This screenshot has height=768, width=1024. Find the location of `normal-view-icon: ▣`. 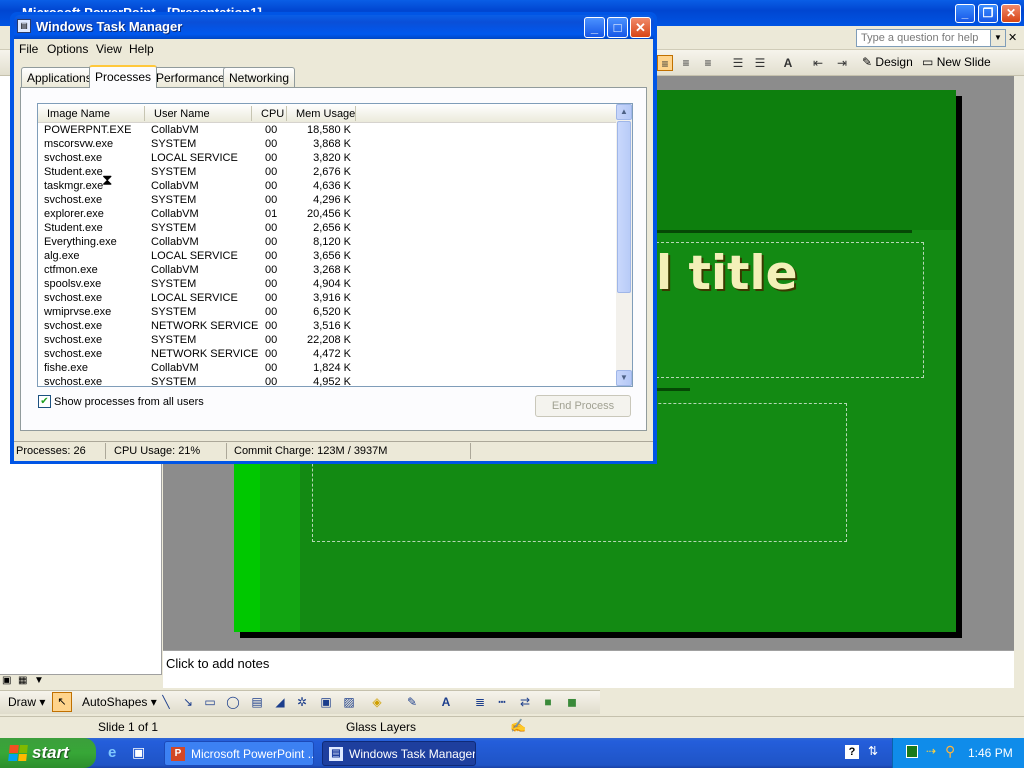

normal-view-icon: ▣ is located at coordinates (6, 680).